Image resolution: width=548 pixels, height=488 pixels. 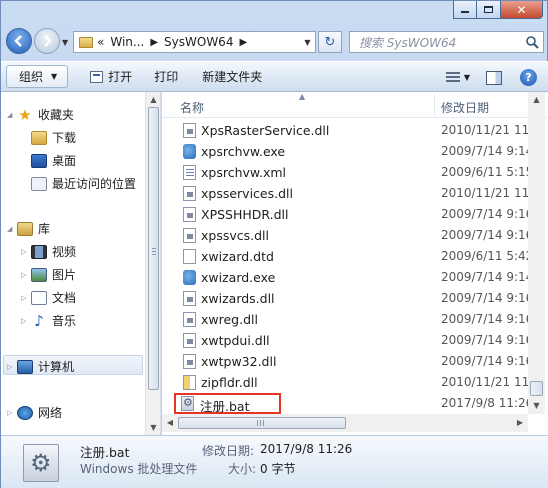 I want to click on file-row: xpssvcs.dll 2009/7/14 9:16, so click(x=347, y=235).